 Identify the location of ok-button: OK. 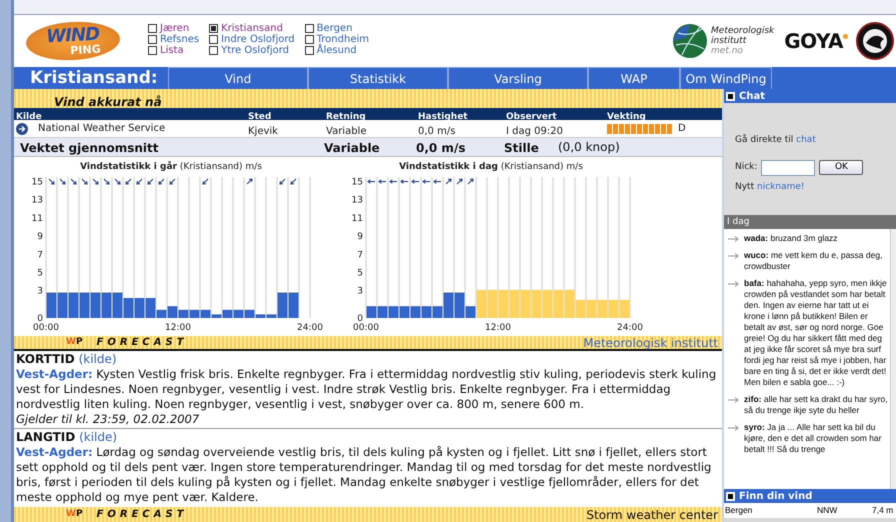
(841, 167).